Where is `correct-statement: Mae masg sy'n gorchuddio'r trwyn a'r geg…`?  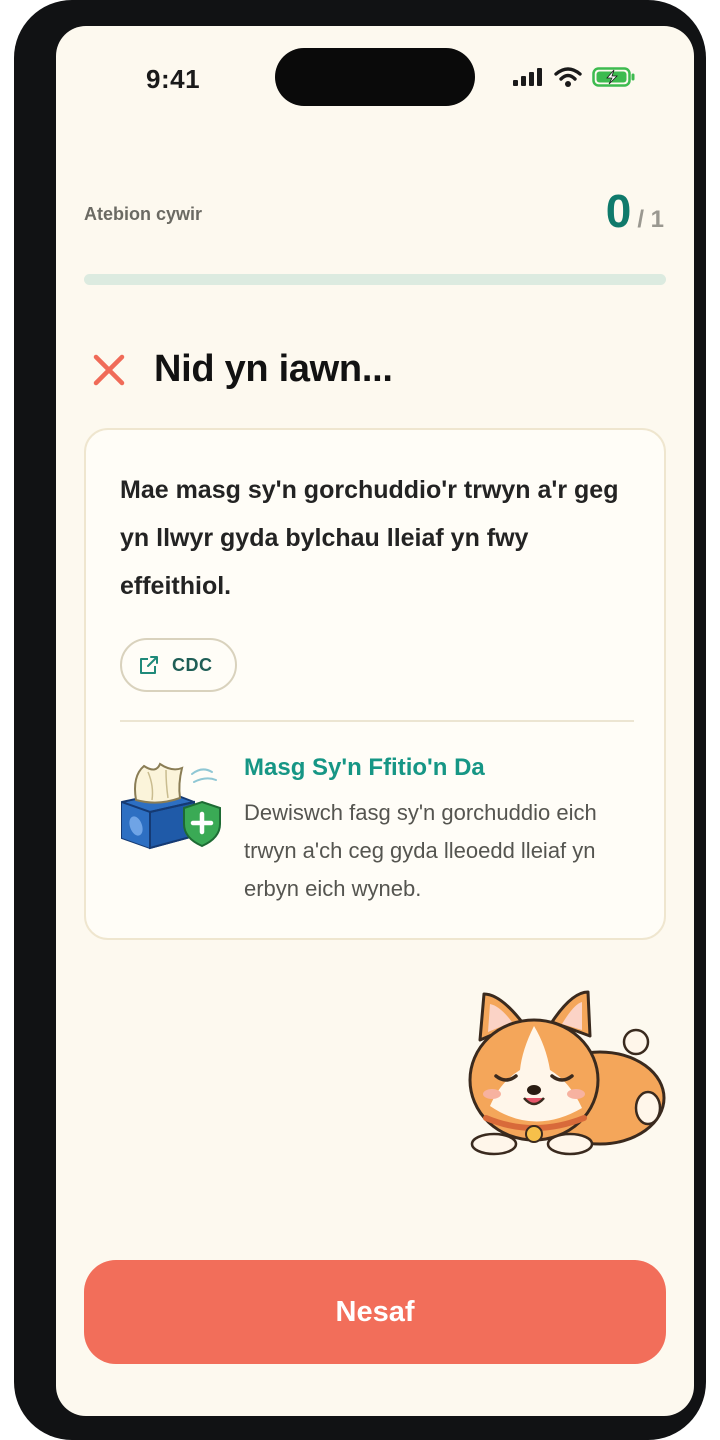
correct-statement: Mae masg sy'n gorchuddio'r trwyn a'r geg… is located at coordinates (369, 538).